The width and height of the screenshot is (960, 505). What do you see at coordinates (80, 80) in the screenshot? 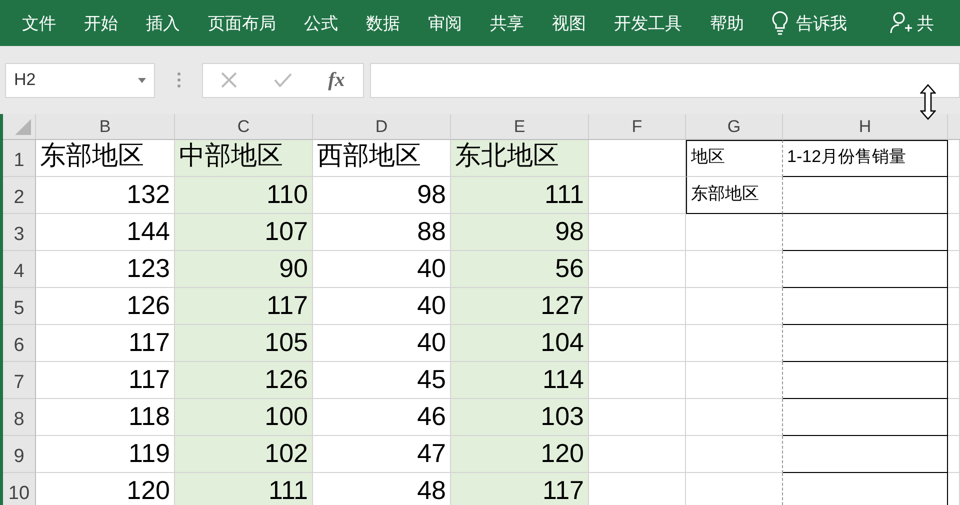
I see `name-box: H2` at bounding box center [80, 80].